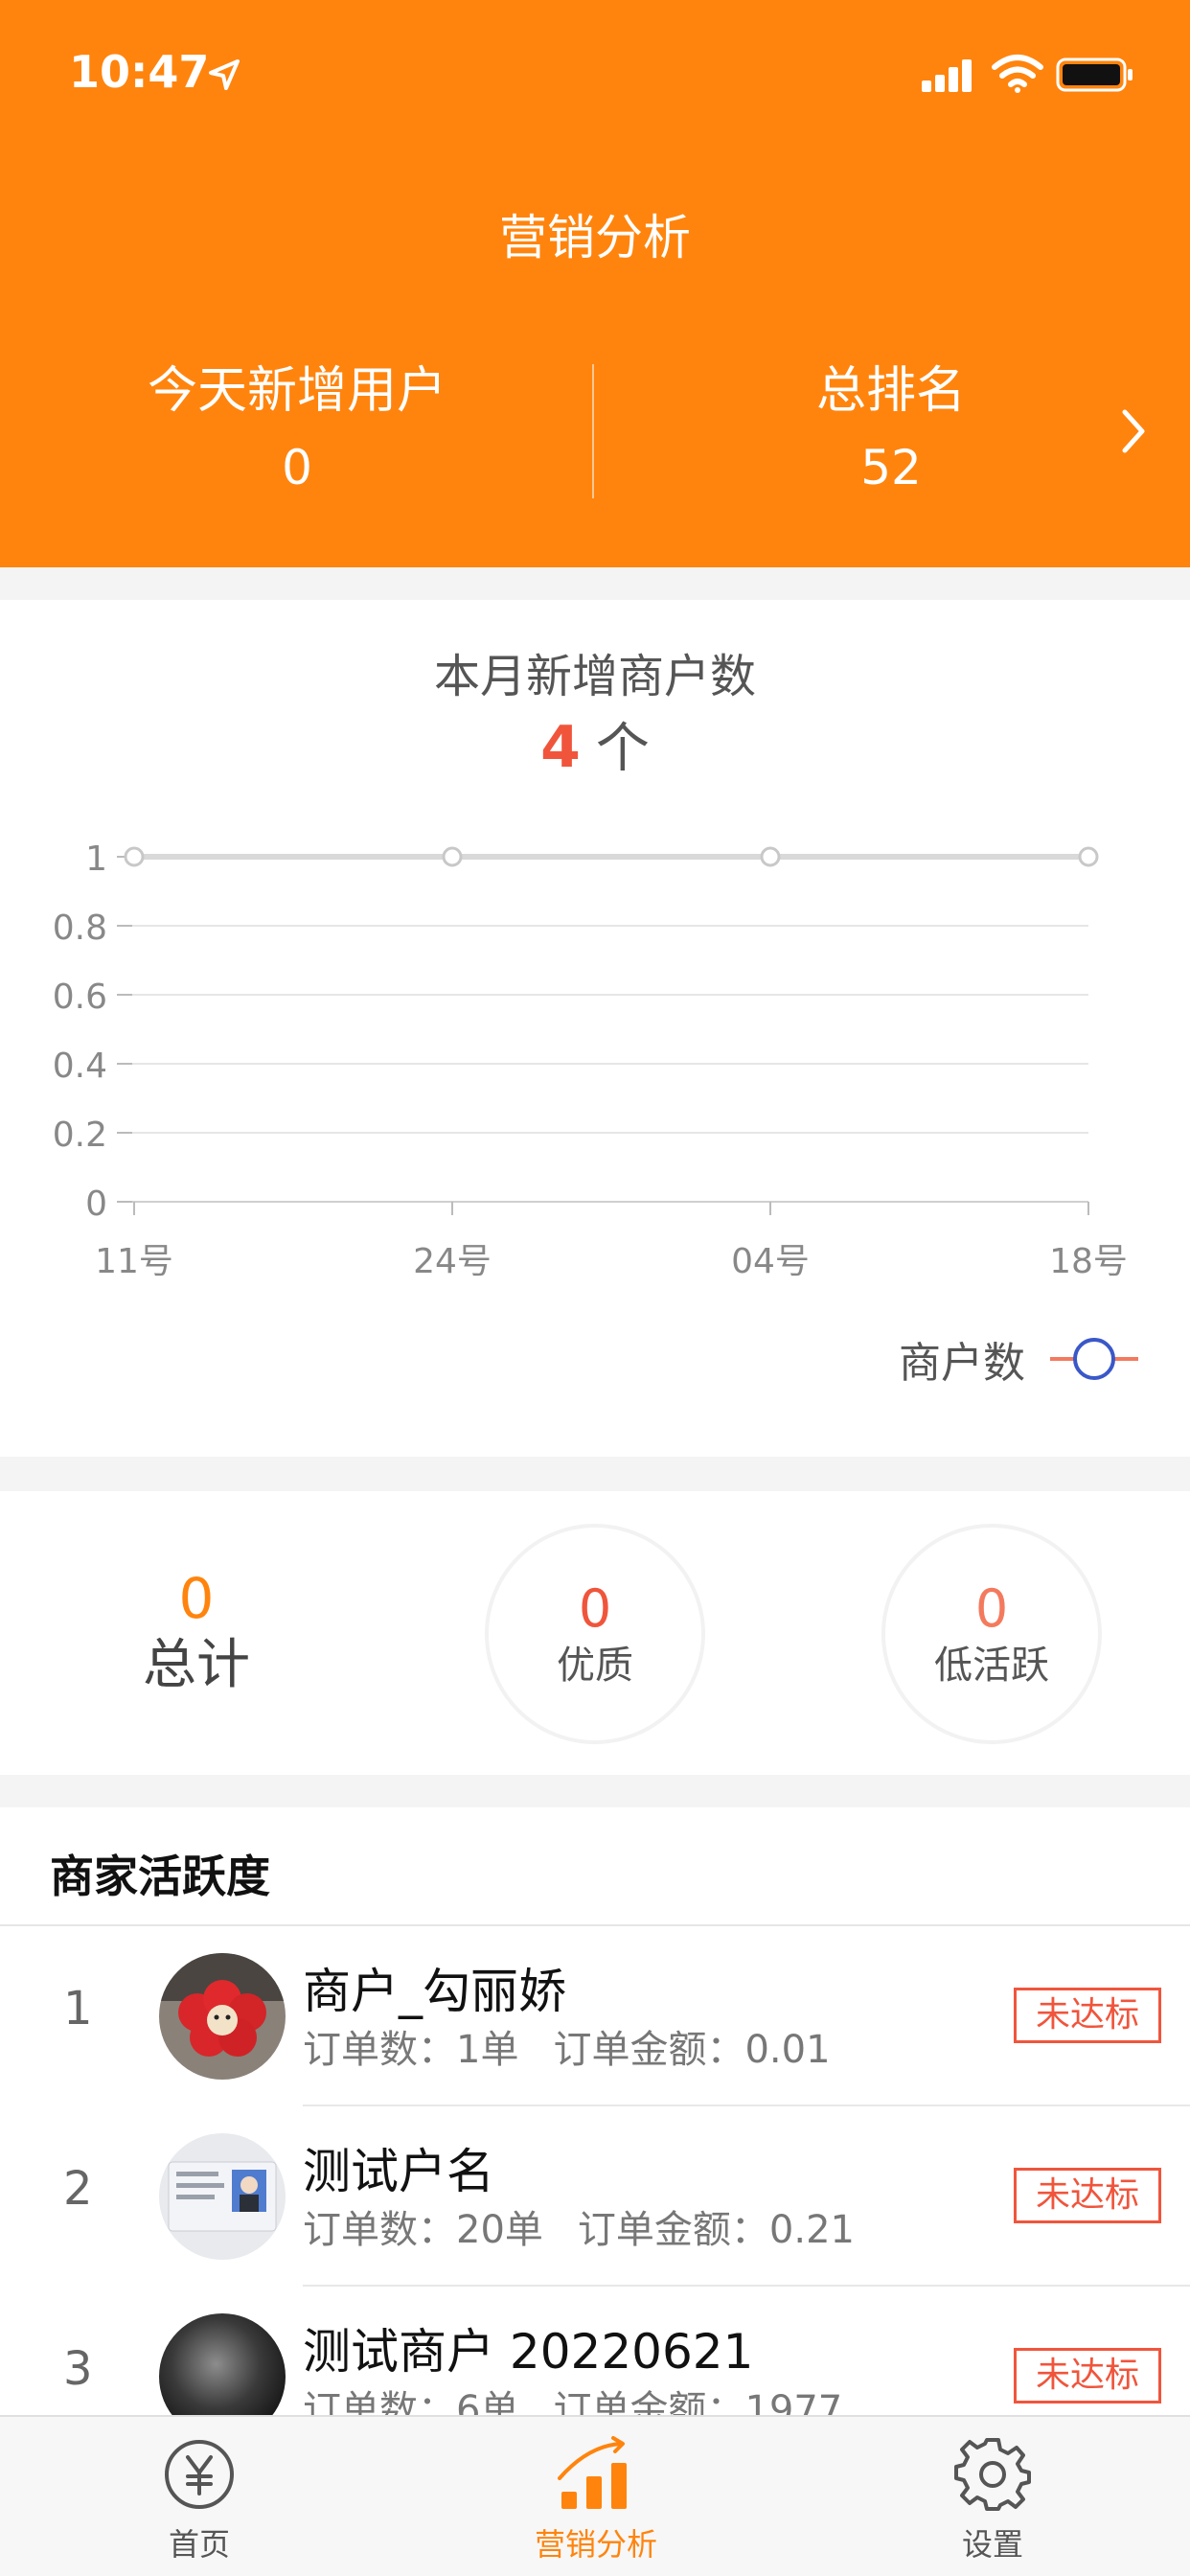 Image resolution: width=1190 pixels, height=2576 pixels. Describe the element at coordinates (134, 1261) in the screenshot. I see `x-tick-label: 11号` at that location.